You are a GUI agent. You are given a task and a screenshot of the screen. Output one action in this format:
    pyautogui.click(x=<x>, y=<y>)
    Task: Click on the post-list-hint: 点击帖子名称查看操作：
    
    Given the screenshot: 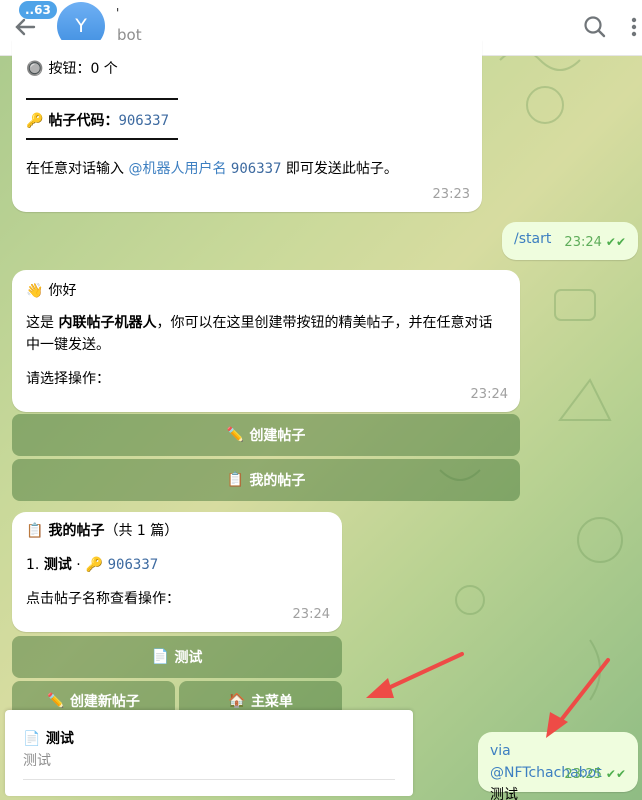 What is the action you would take?
    pyautogui.click(x=103, y=599)
    